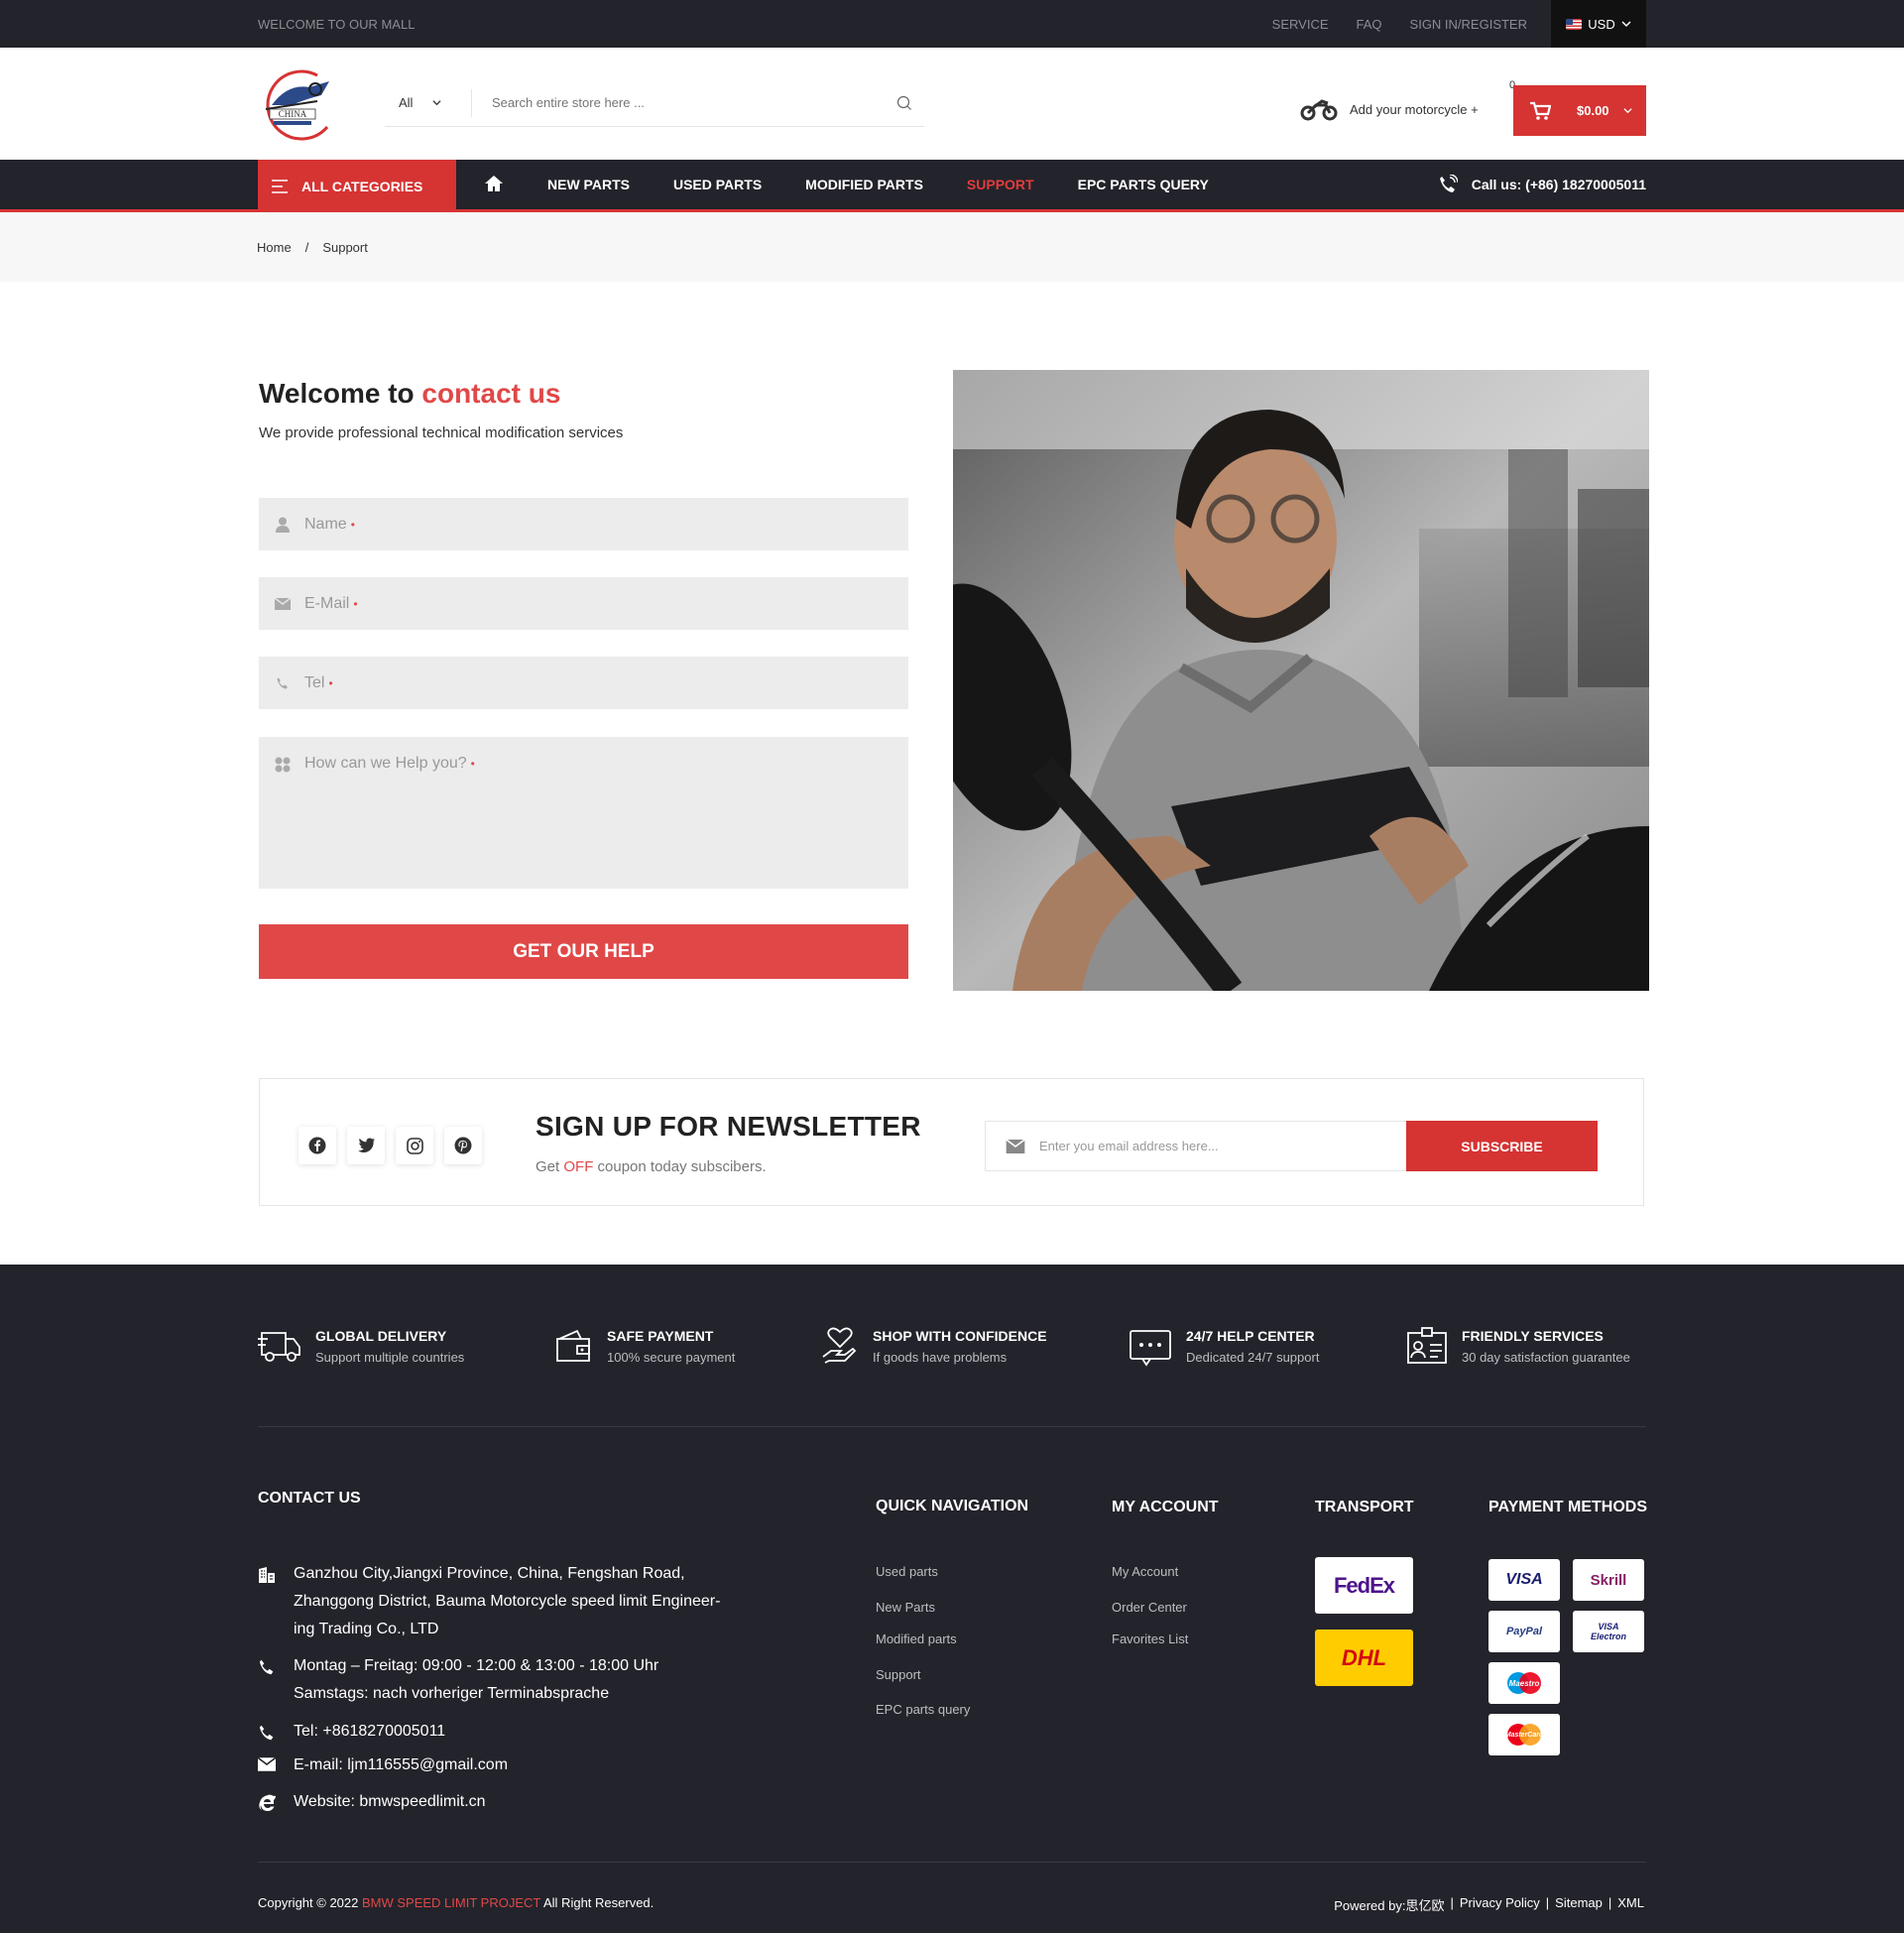 The image size is (1904, 1933). Describe the element at coordinates (381, 1336) in the screenshot. I see `feature-title: GLOBAL DELIVERY` at that location.